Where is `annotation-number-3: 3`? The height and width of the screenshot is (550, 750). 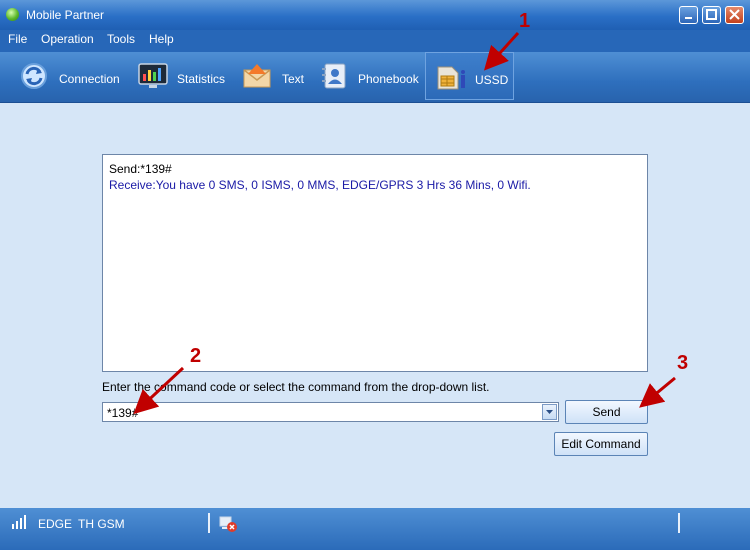
annotation-number-3: 3 is located at coordinates (683, 363).